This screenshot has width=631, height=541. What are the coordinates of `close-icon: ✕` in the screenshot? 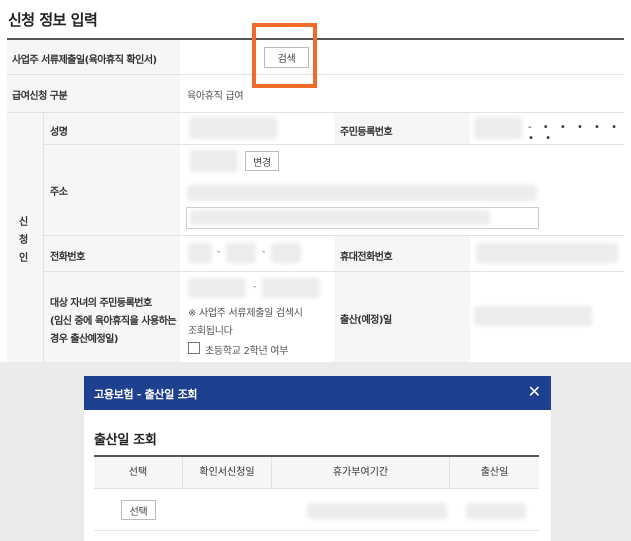 It's located at (534, 392).